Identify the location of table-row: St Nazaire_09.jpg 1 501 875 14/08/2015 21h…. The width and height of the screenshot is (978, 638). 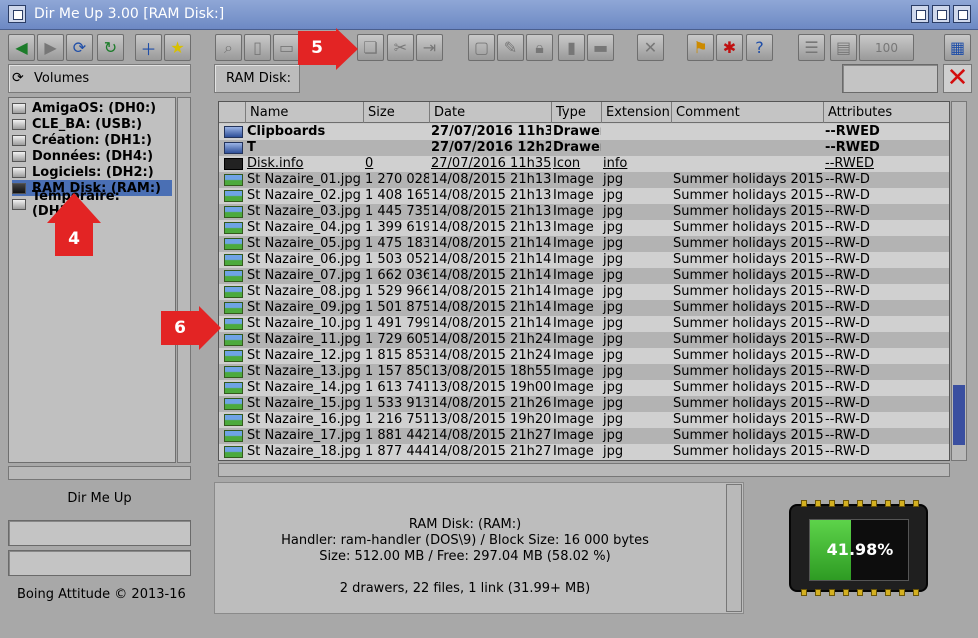
(584, 308).